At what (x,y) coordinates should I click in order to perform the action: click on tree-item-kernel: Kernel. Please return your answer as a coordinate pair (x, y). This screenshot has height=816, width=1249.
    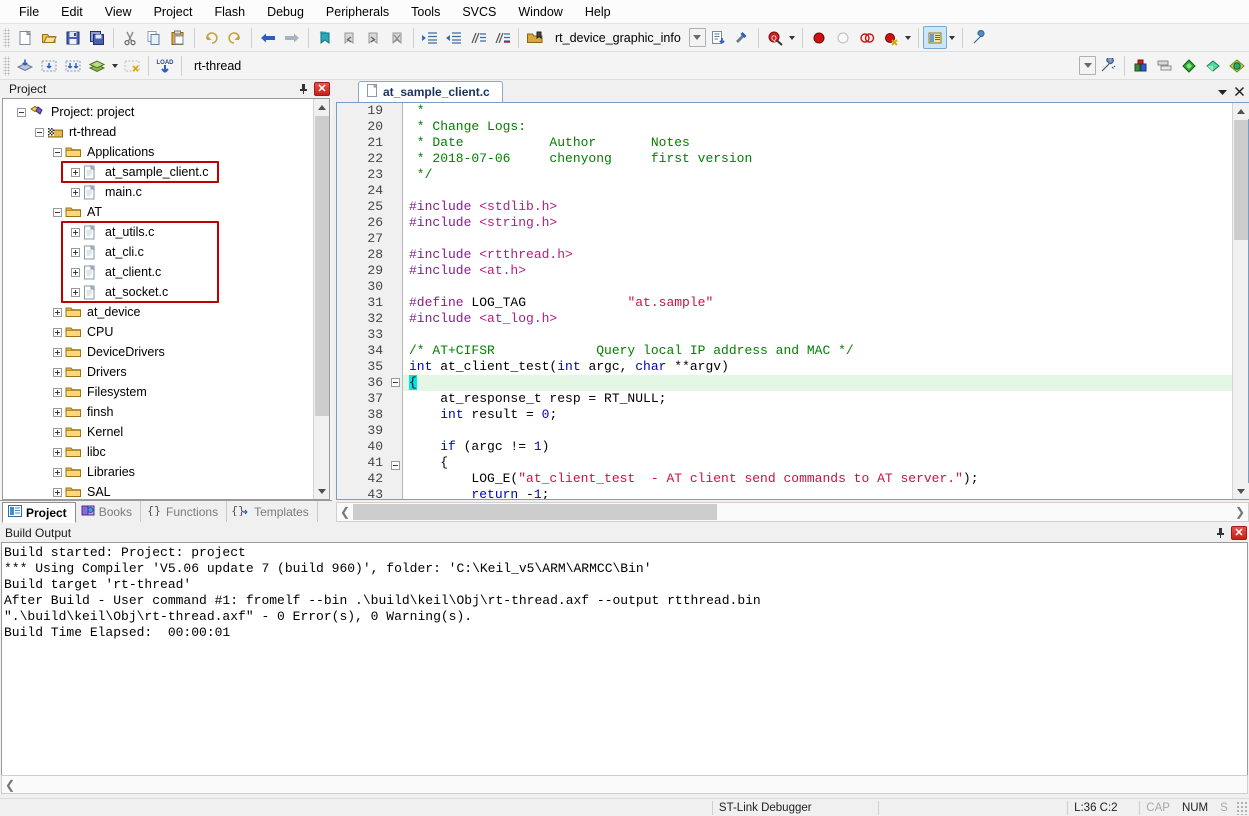
    Looking at the image, I should click on (158, 432).